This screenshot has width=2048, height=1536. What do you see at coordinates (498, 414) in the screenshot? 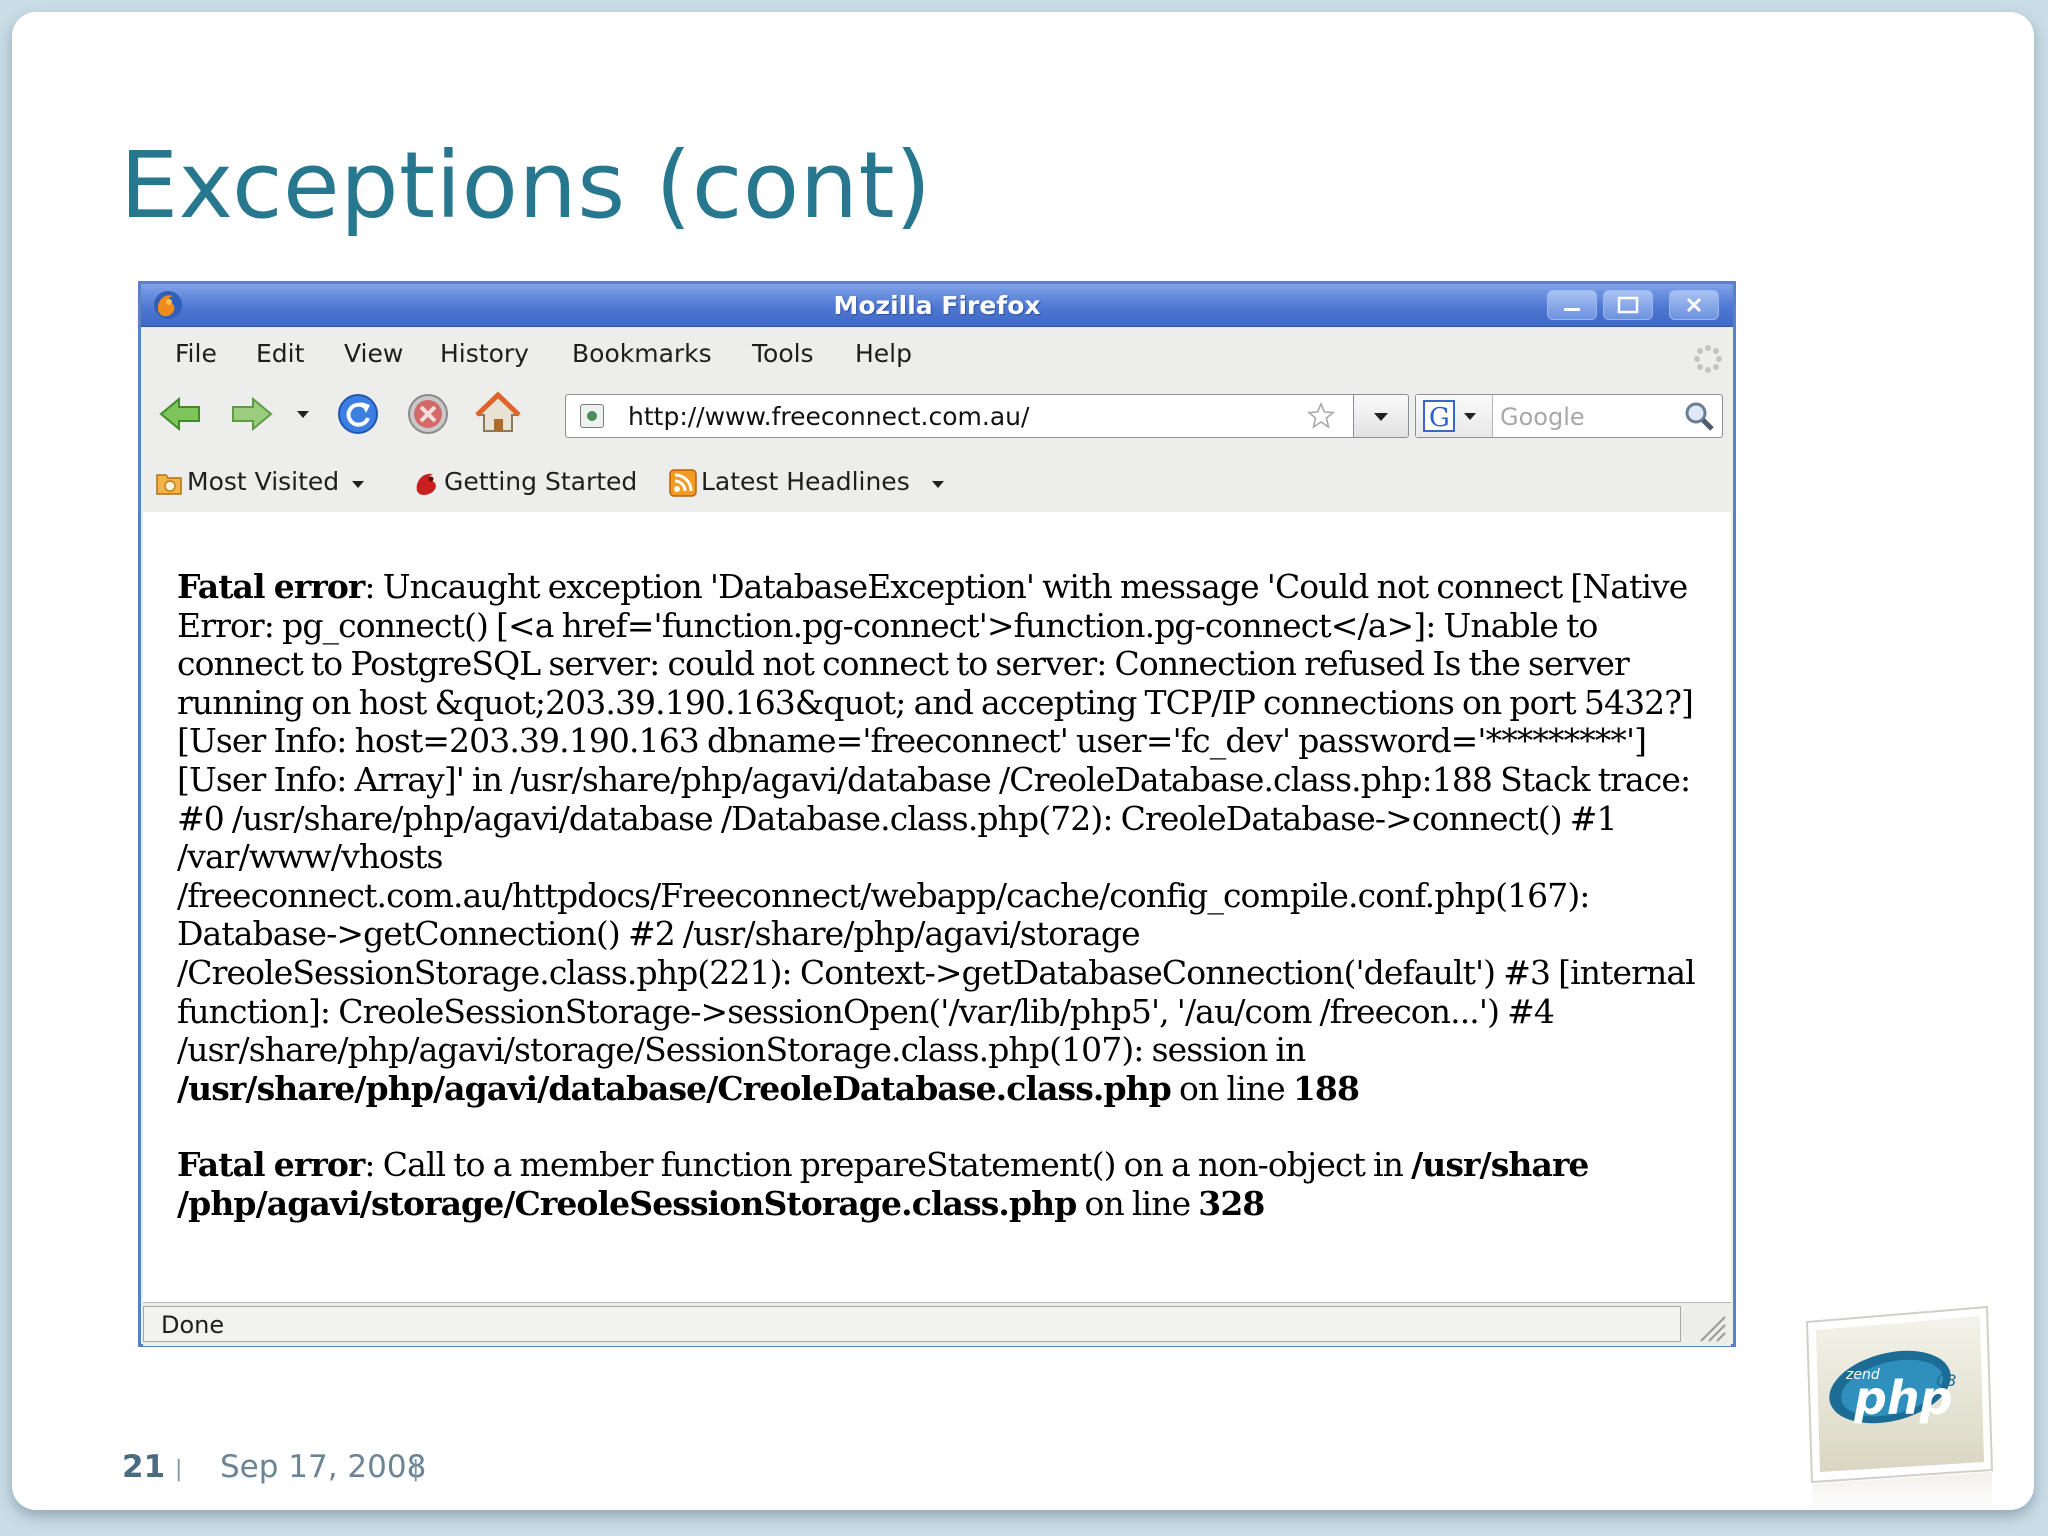
I see `home-icon` at bounding box center [498, 414].